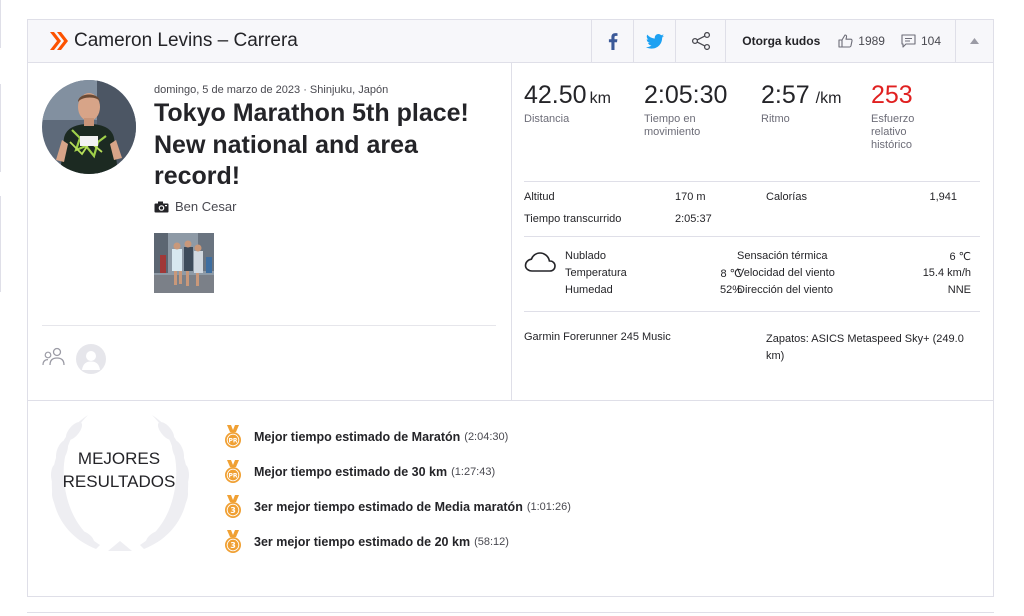  I want to click on stat-pace: 2:57/km Ritmo, so click(801, 103).